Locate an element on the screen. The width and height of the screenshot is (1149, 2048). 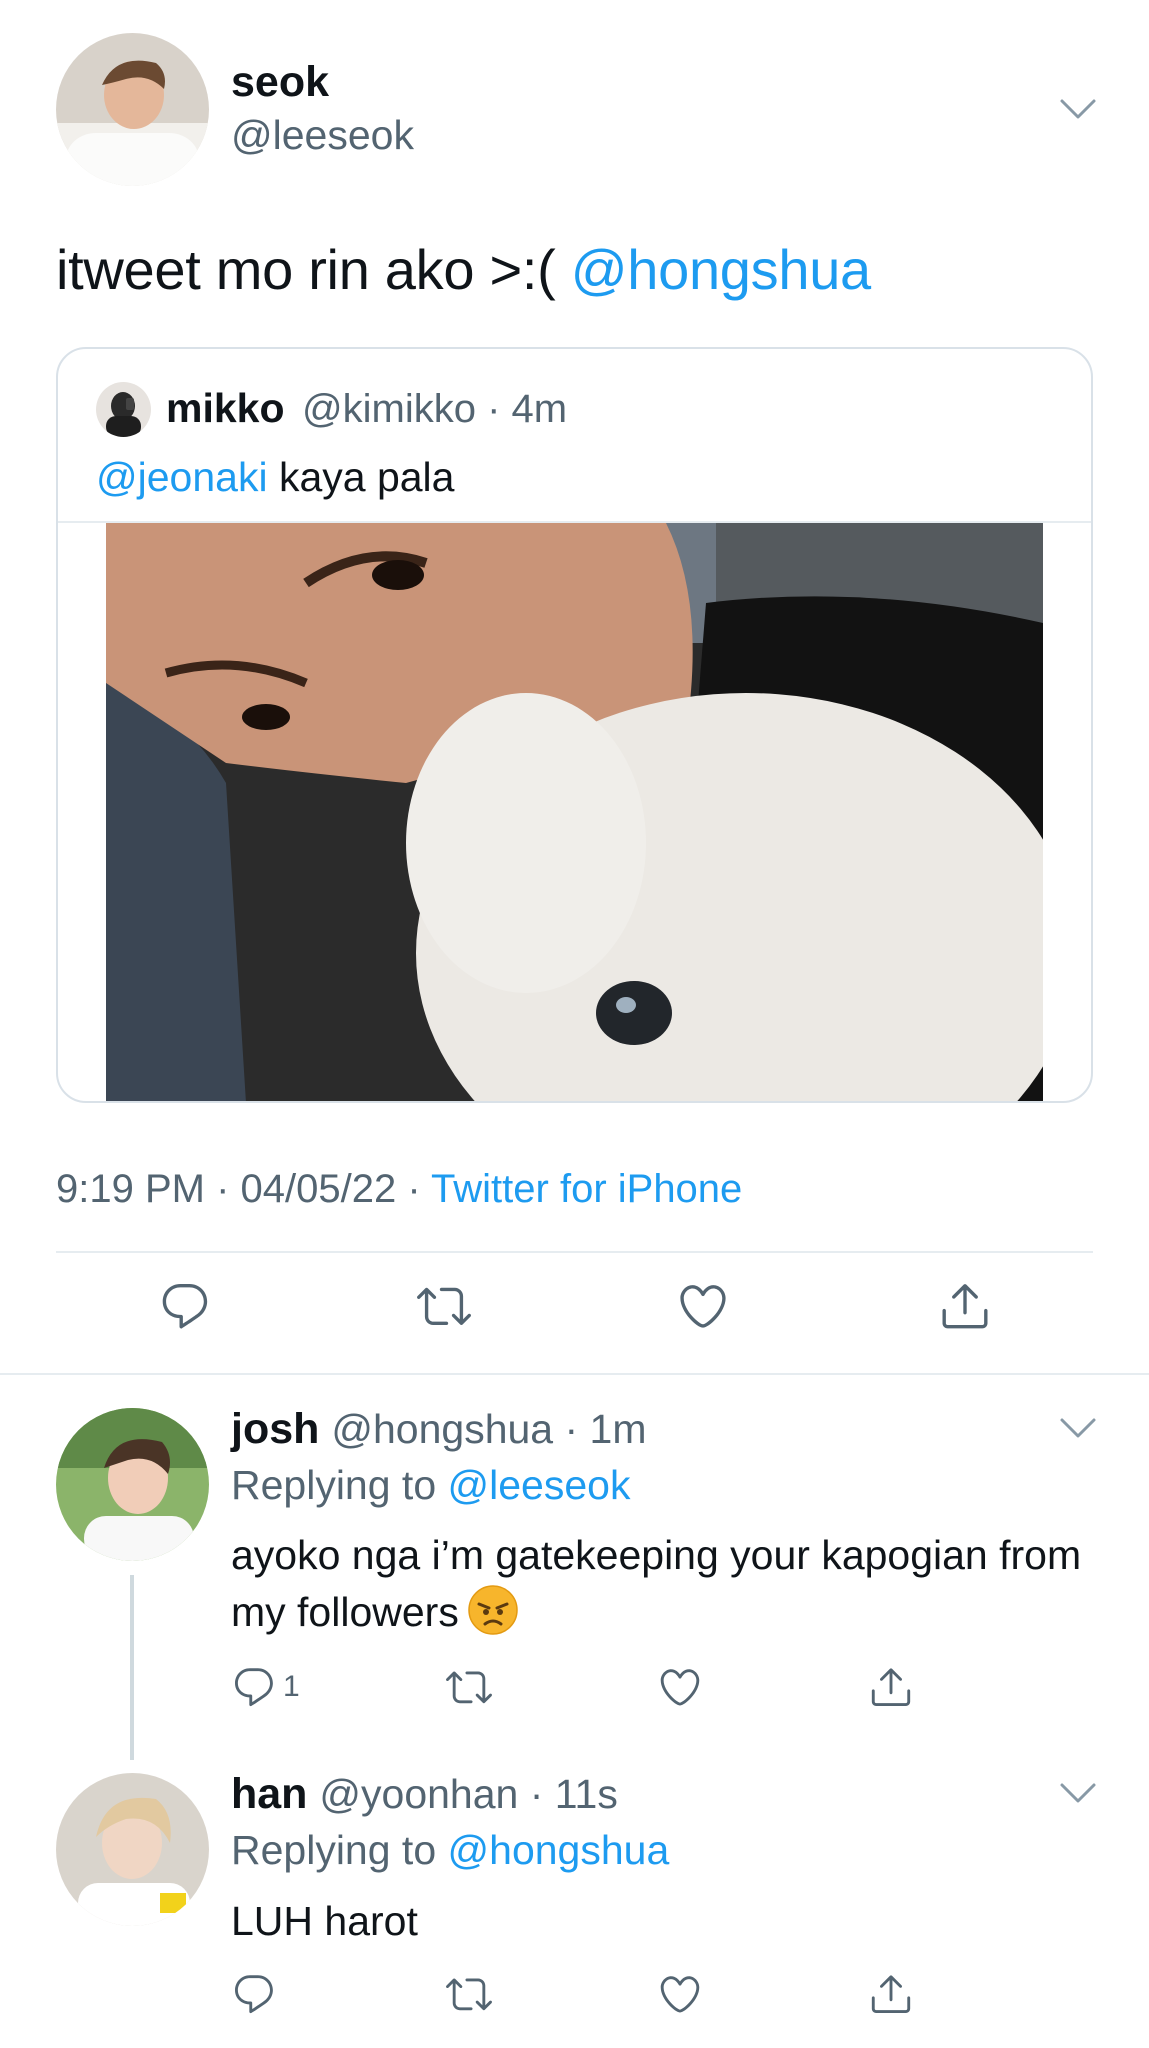
reply-count: 1 is located at coordinates (291, 1686).